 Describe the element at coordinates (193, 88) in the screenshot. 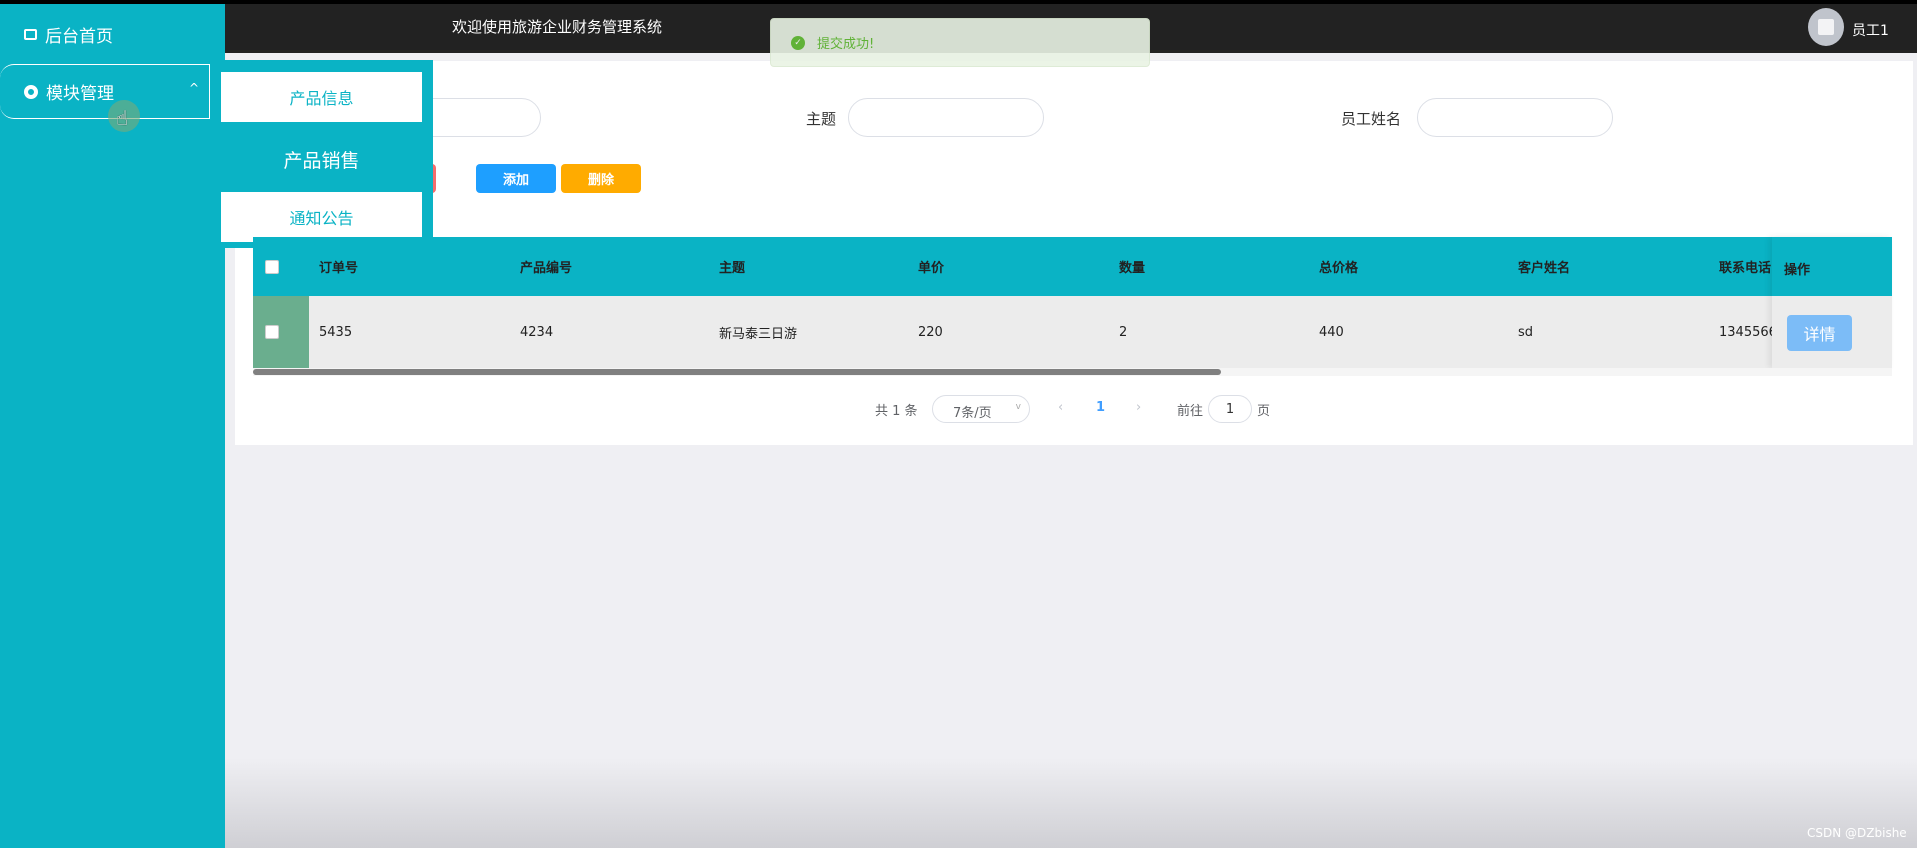

I see `chevron-up-icon: ^` at that location.